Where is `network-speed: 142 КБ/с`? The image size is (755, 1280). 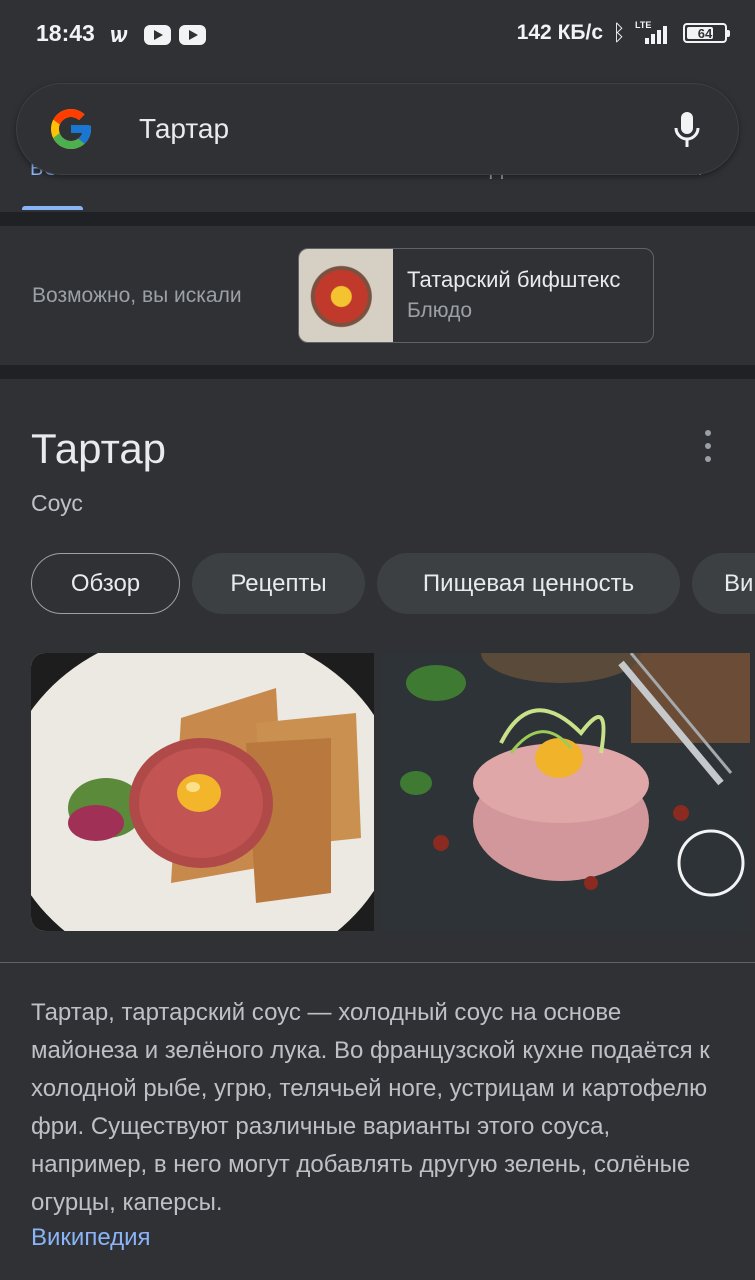 network-speed: 142 КБ/с is located at coordinates (559, 32).